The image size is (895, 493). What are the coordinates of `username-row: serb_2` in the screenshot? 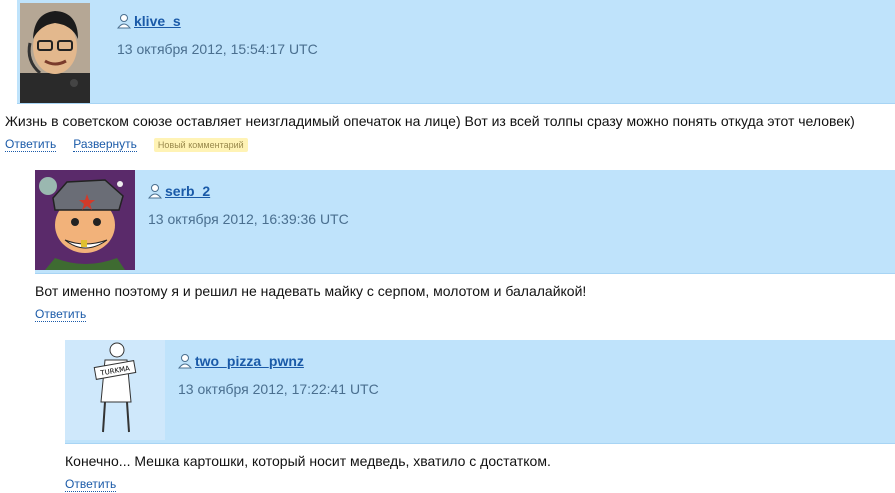 It's located at (178, 191).